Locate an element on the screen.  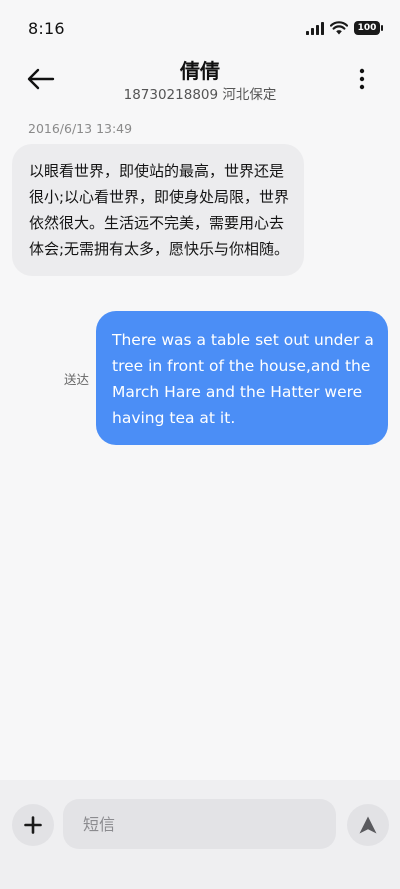
delivery-status: 送达 is located at coordinates (77, 379).